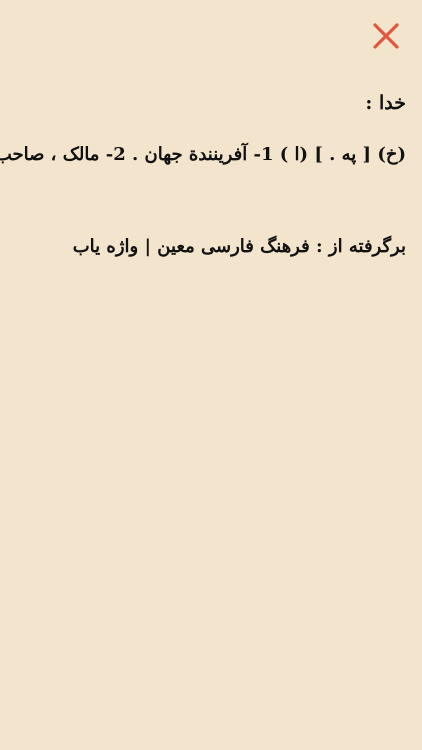  I want to click on source-attribution: برگرفته از : فرهنگ فارسی معین | واژه یاب, so click(239, 246).